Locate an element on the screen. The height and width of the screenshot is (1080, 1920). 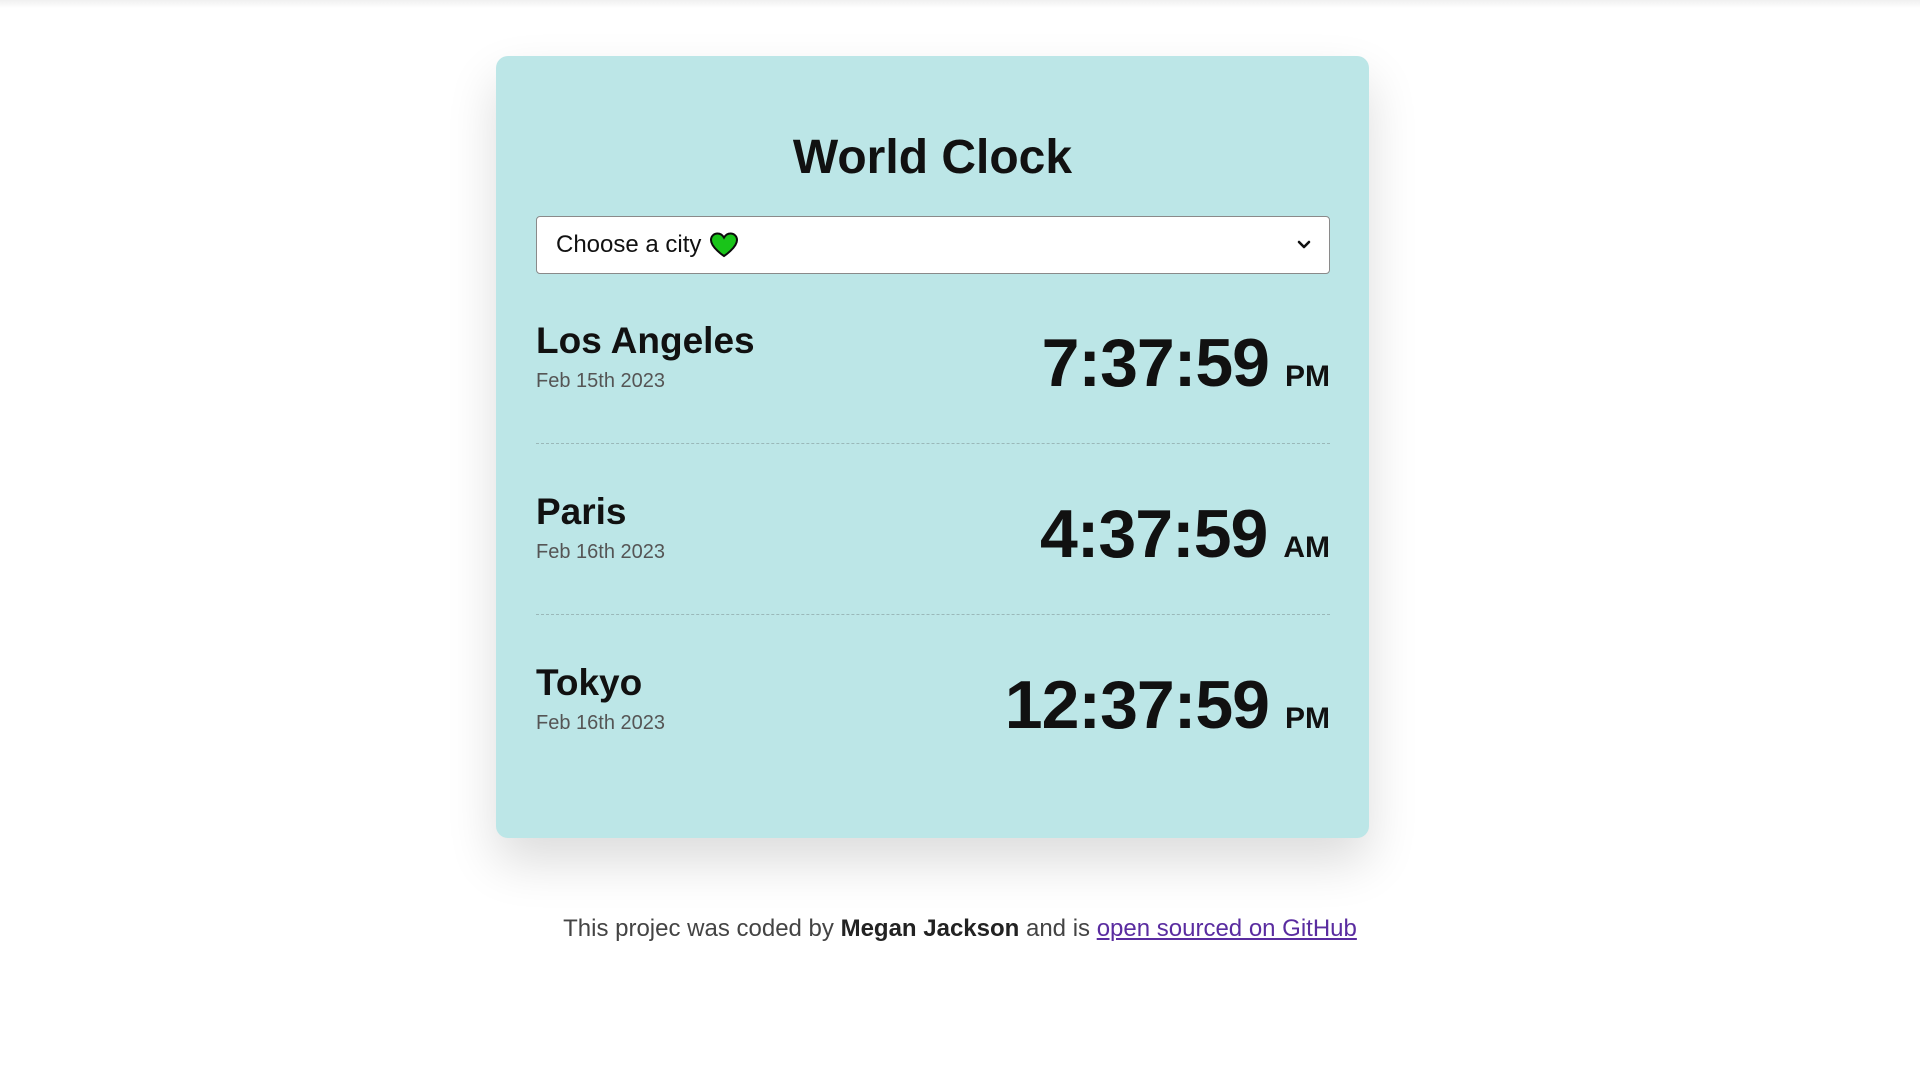
city-select: Choose a city is located at coordinates (933, 245).